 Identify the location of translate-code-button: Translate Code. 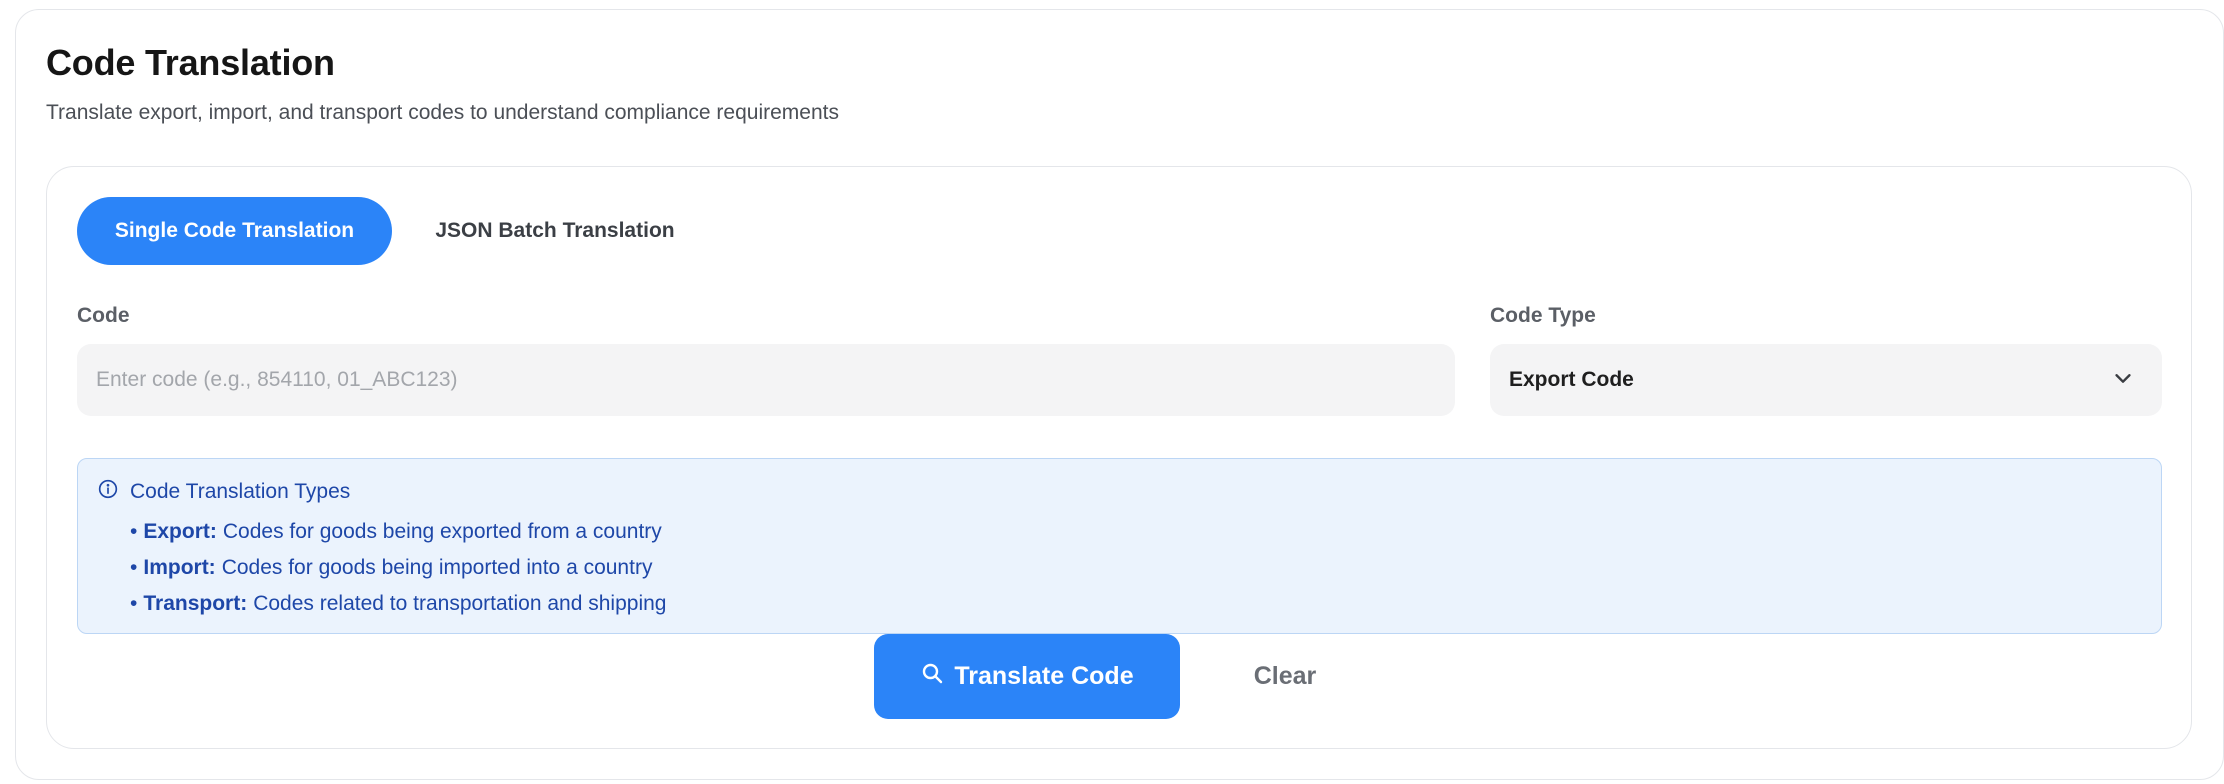
(1027, 676).